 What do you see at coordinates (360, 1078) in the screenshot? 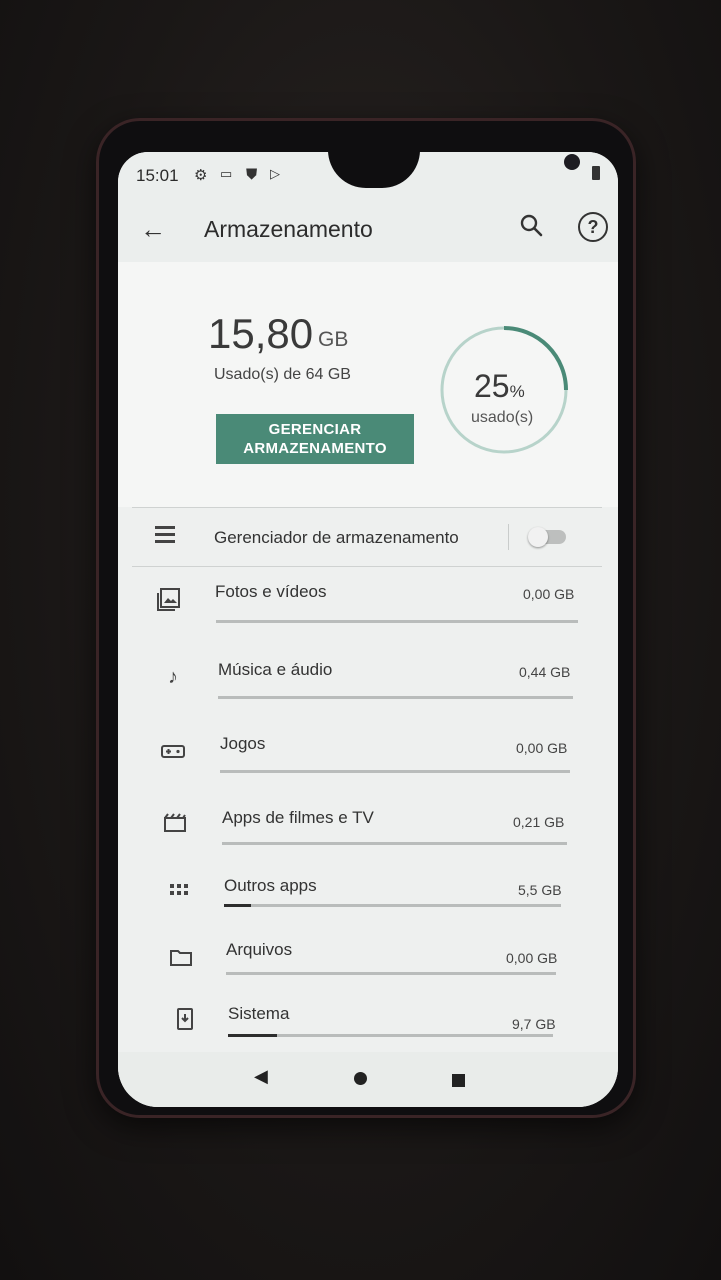
I see `nav-home-icon` at bounding box center [360, 1078].